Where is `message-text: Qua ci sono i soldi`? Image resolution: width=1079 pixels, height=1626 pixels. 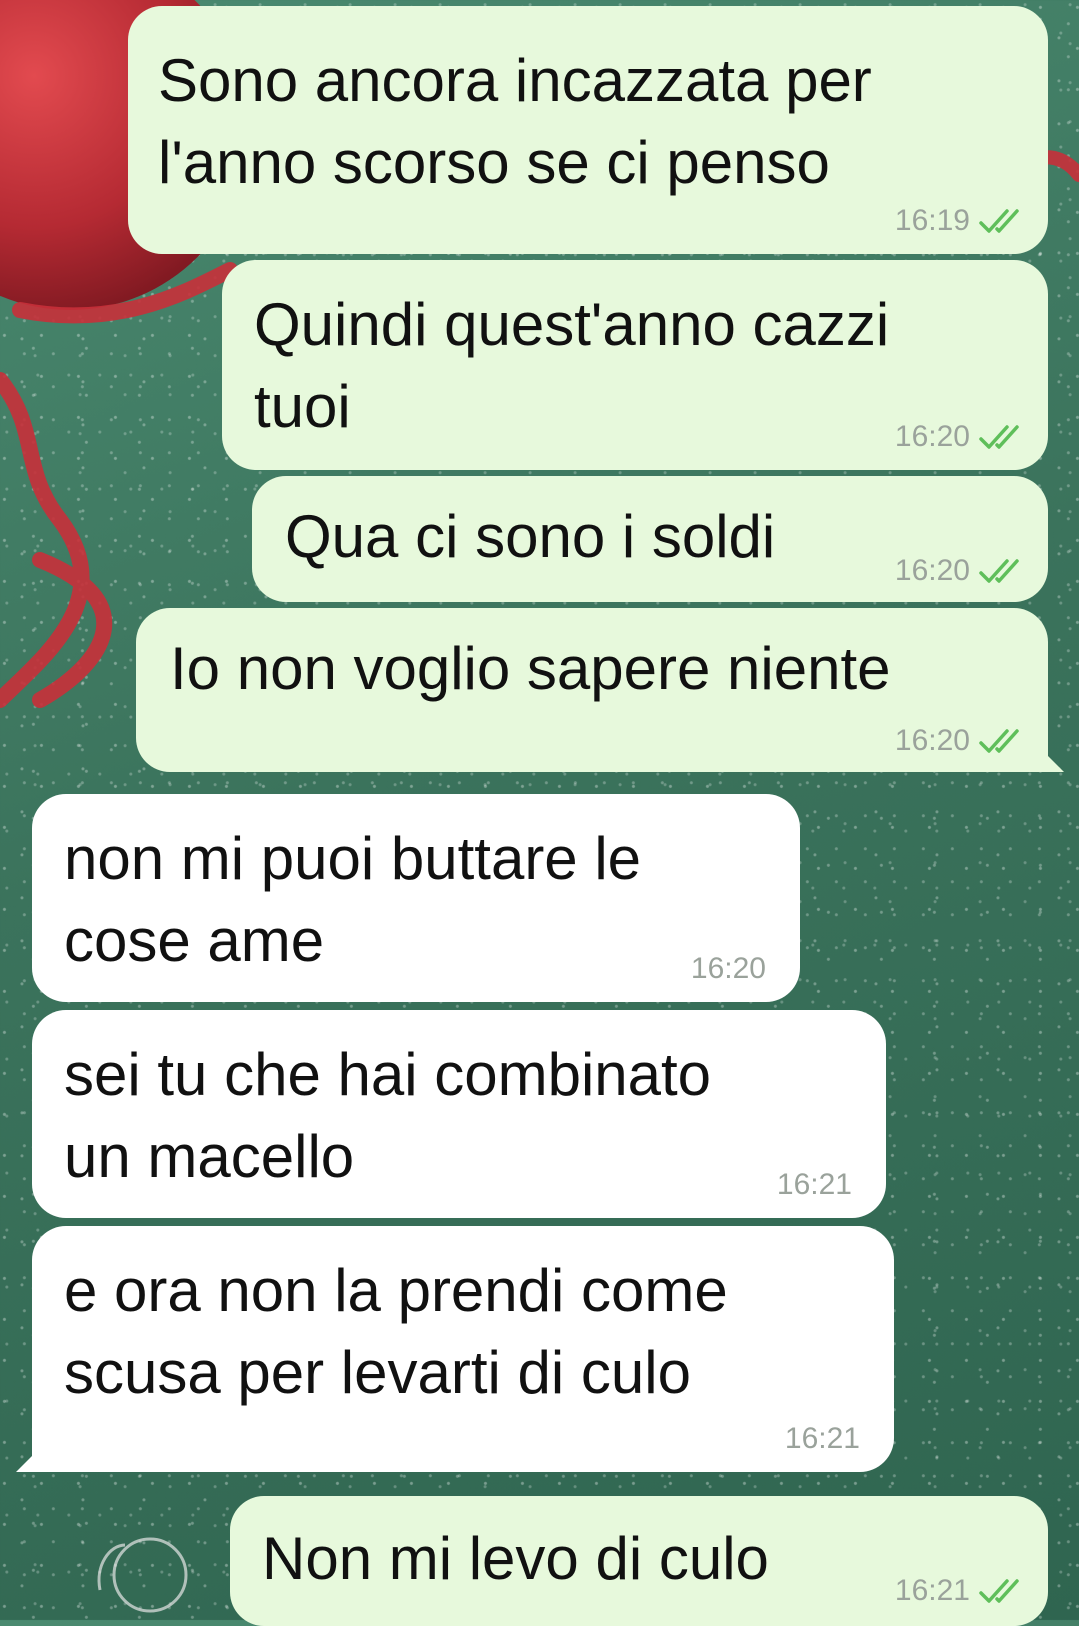
message-text: Qua ci sono i soldi is located at coordinates (530, 536).